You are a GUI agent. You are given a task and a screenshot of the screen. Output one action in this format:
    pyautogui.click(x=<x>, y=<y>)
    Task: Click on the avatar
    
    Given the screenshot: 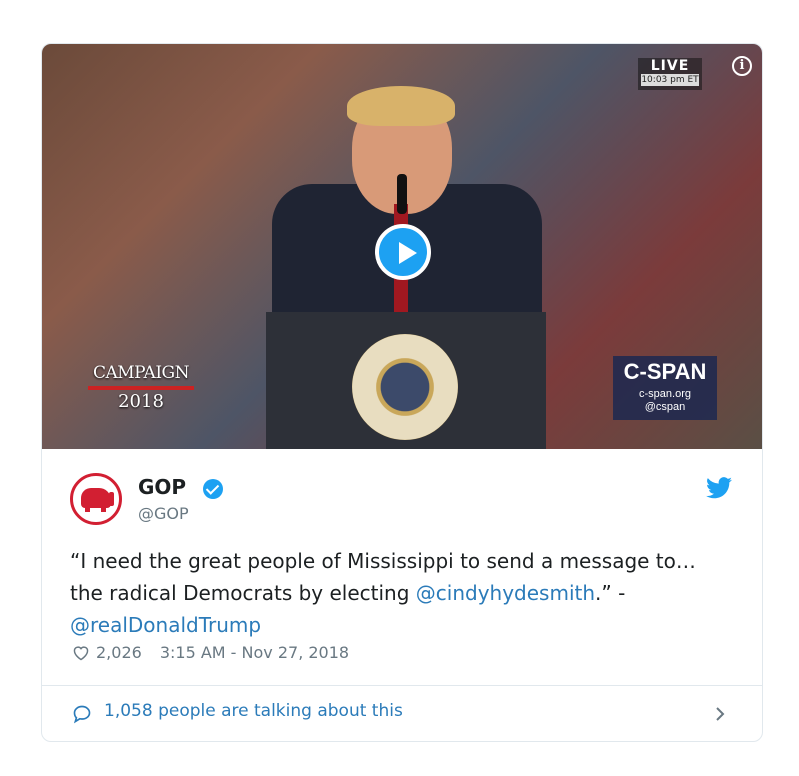 What is the action you would take?
    pyautogui.click(x=96, y=499)
    